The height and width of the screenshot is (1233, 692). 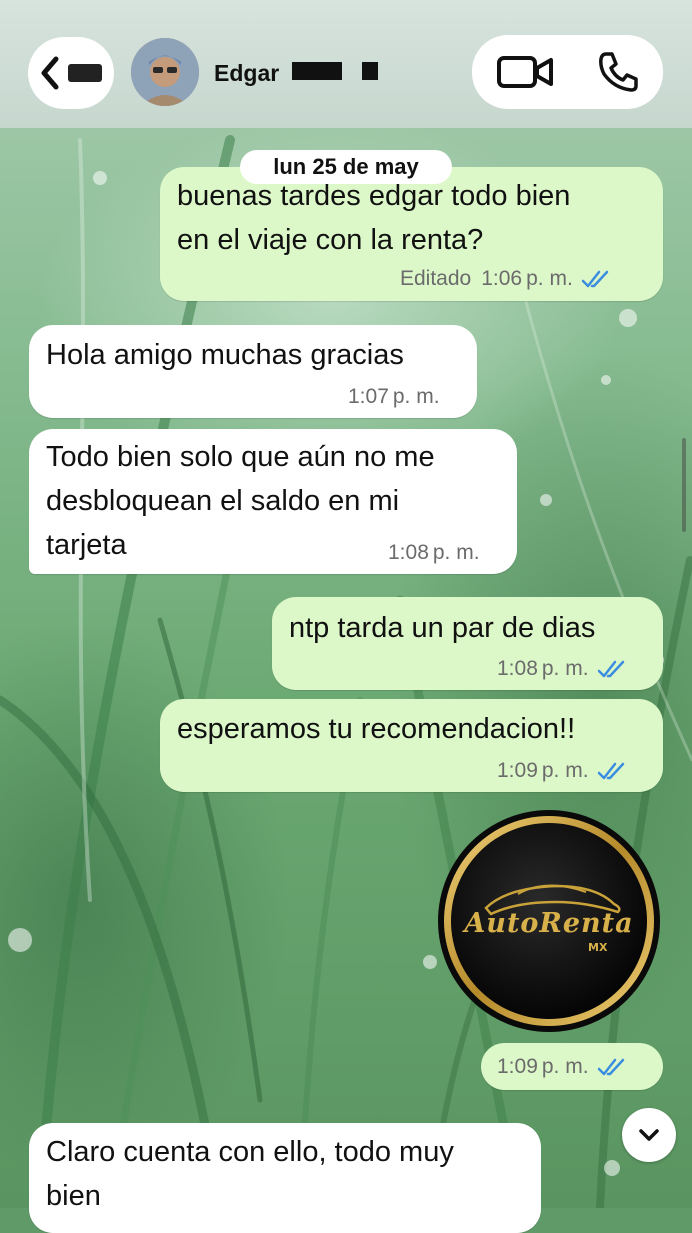 I want to click on message-text: esperamos tu recomendacion!!, so click(x=376, y=729).